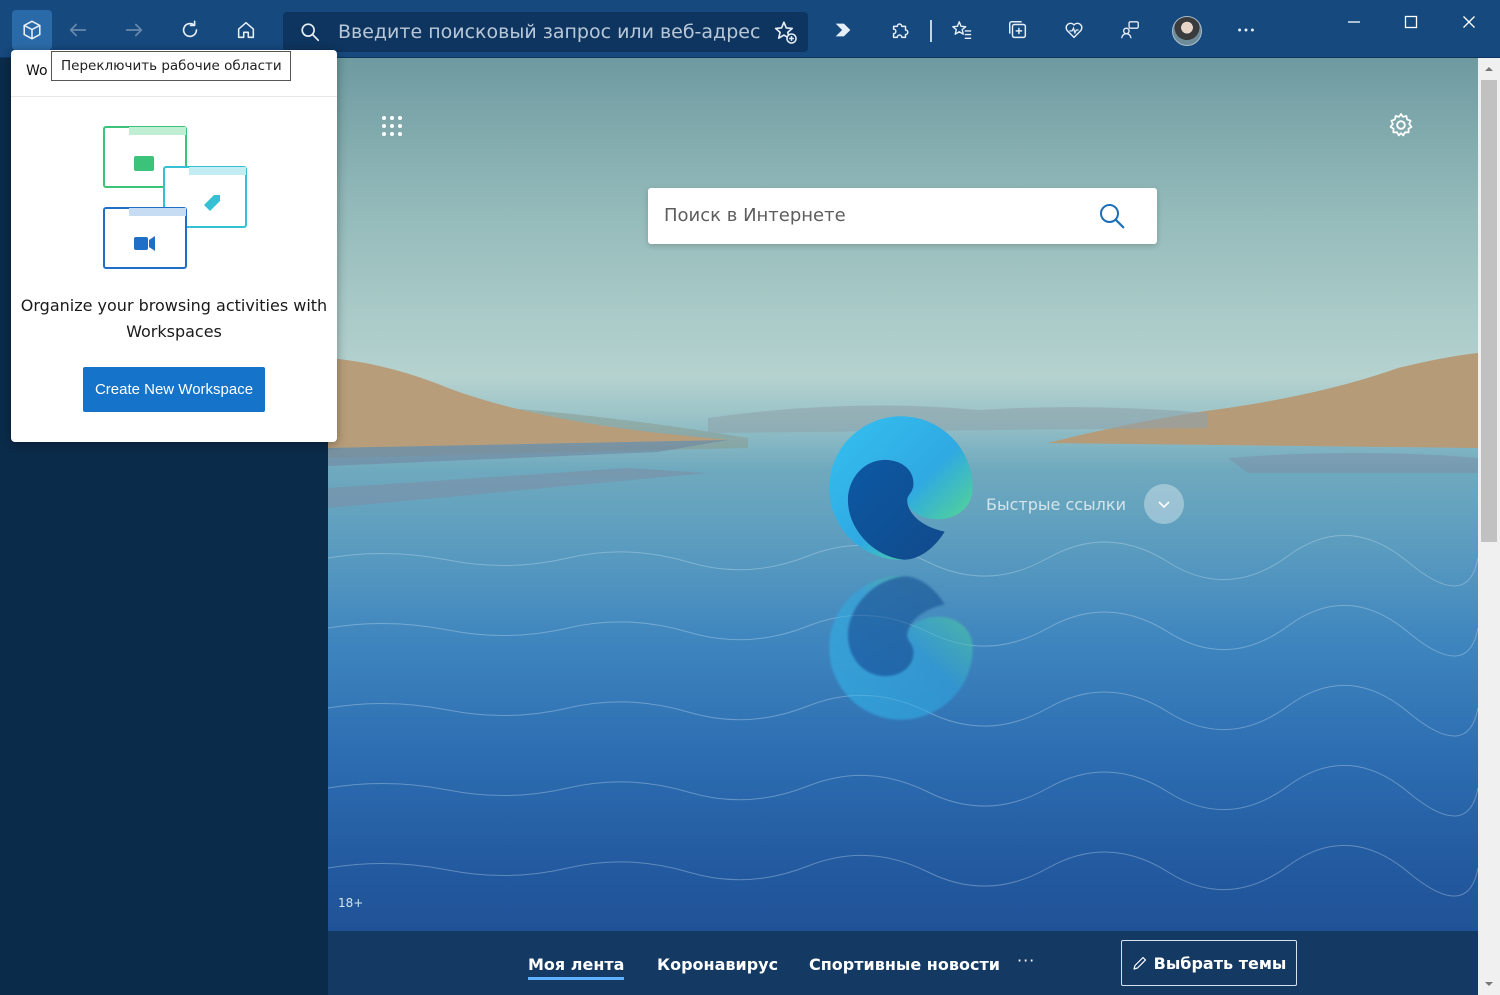 Image resolution: width=1500 pixels, height=995 pixels. I want to click on choose-topics-button: Выбрать темы, so click(1209, 963).